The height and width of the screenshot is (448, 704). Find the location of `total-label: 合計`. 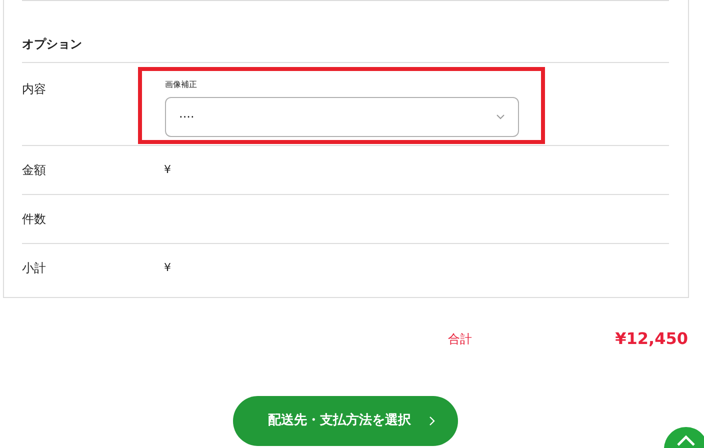

total-label: 合計 is located at coordinates (460, 339).